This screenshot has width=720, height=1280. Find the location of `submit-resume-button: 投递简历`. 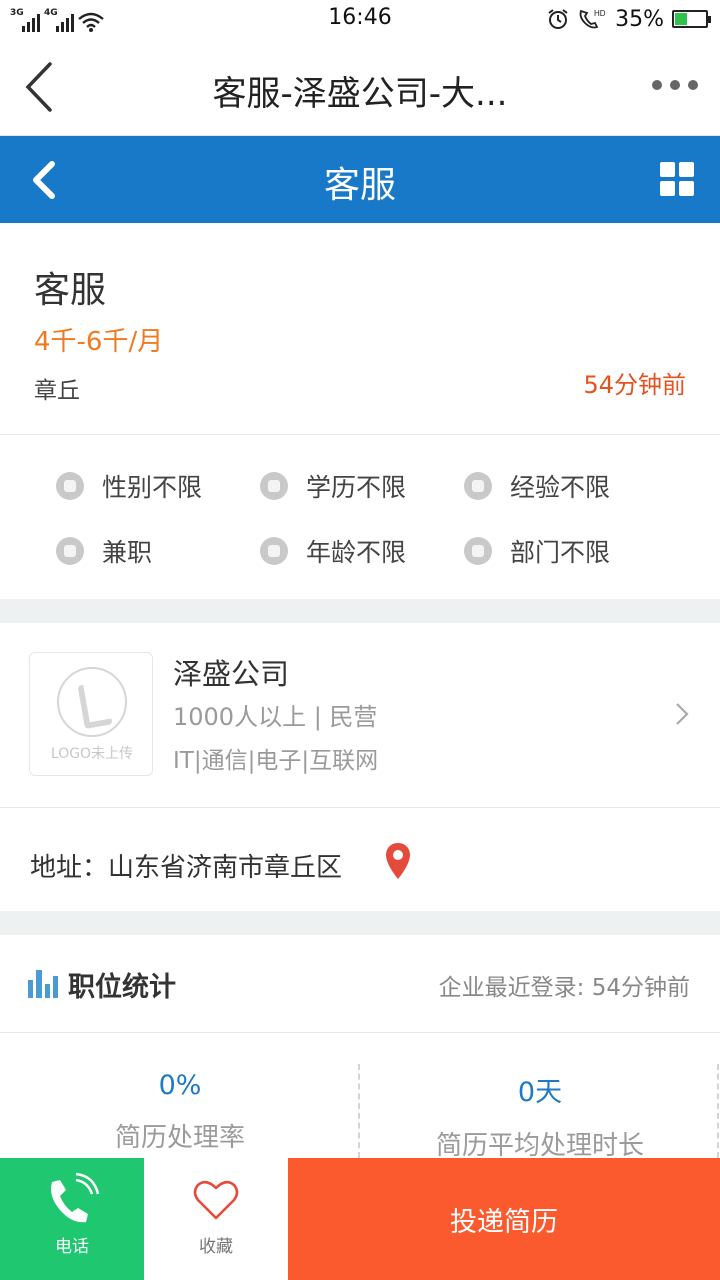

submit-resume-button: 投递简历 is located at coordinates (504, 1219).